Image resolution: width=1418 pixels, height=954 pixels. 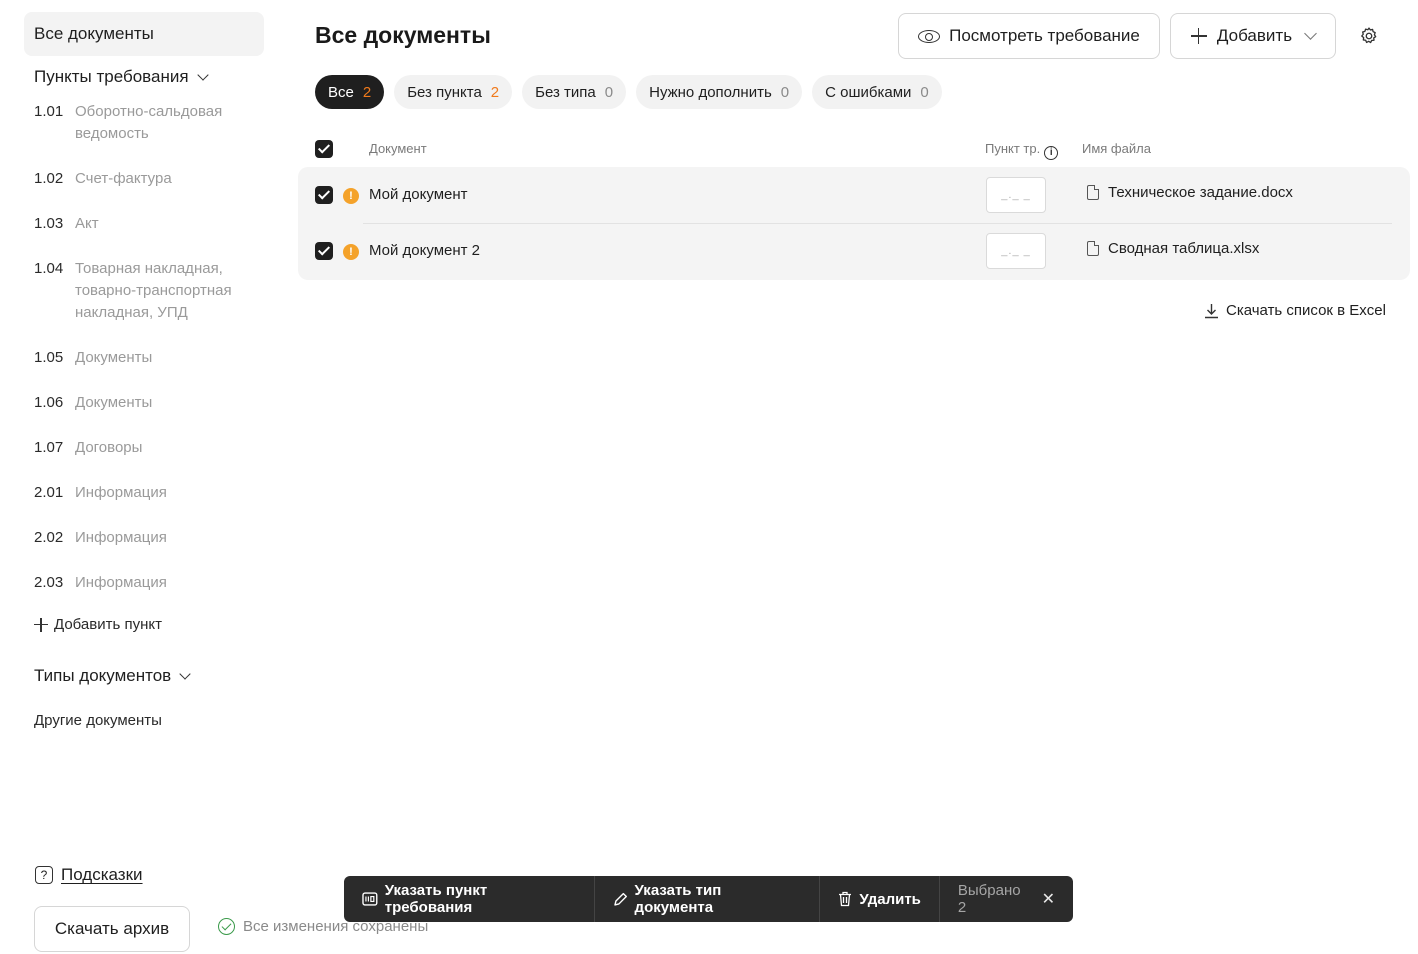 I want to click on view-requirement-label: Посмотреть требование, so click(x=1044, y=35).